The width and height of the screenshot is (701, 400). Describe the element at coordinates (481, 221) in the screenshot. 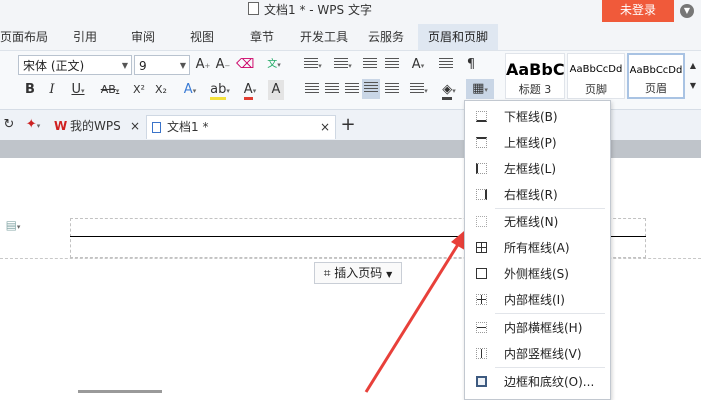

I see `border-none-icon` at that location.